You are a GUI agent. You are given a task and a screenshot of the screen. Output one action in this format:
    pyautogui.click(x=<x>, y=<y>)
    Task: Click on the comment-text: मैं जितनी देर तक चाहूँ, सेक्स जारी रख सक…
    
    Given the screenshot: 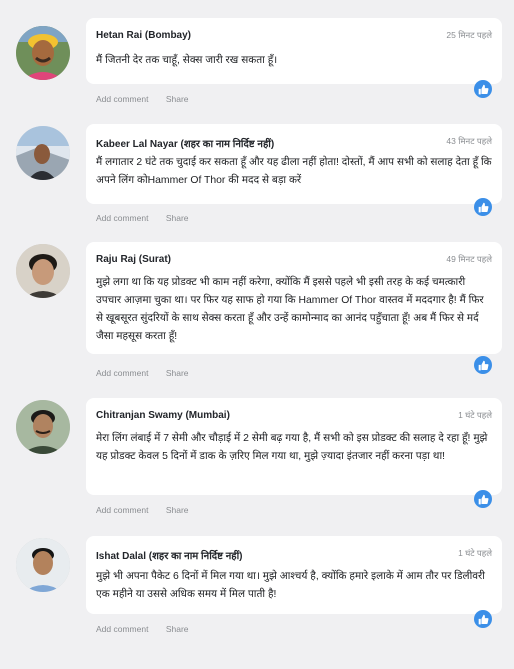 What is the action you would take?
    pyautogui.click(x=187, y=60)
    